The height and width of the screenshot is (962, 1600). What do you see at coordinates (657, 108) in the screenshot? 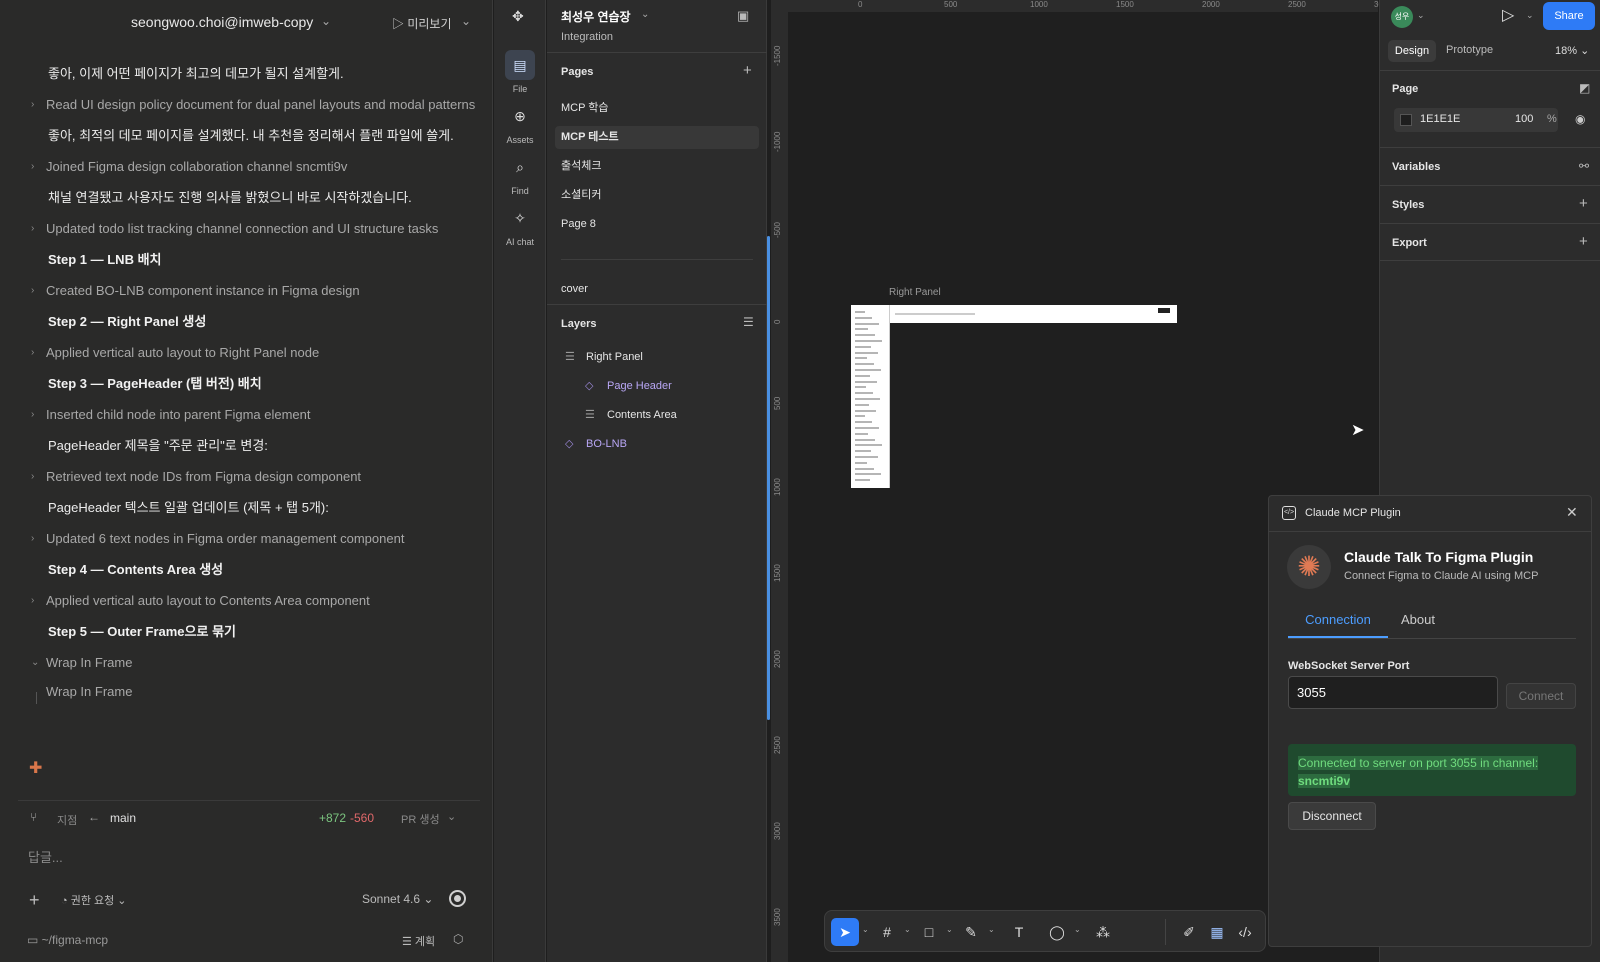
I see `page-item: MCP 학습` at bounding box center [657, 108].